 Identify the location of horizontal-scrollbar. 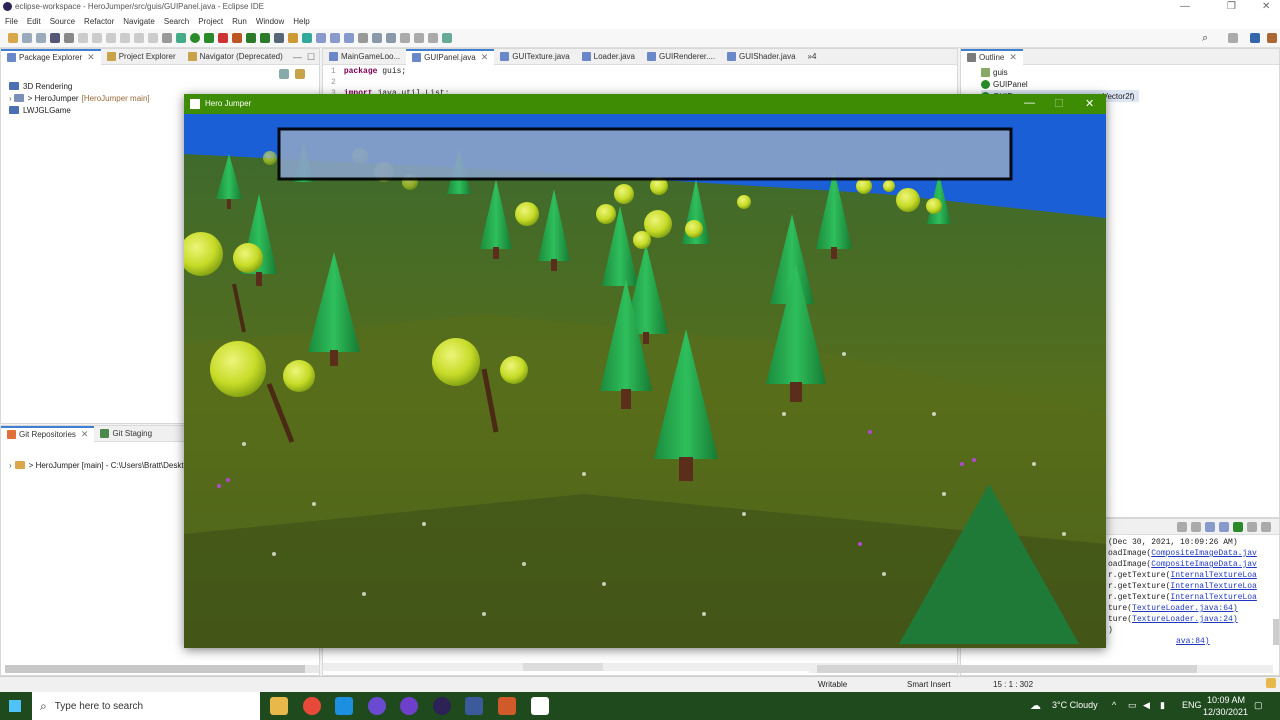
(162, 669).